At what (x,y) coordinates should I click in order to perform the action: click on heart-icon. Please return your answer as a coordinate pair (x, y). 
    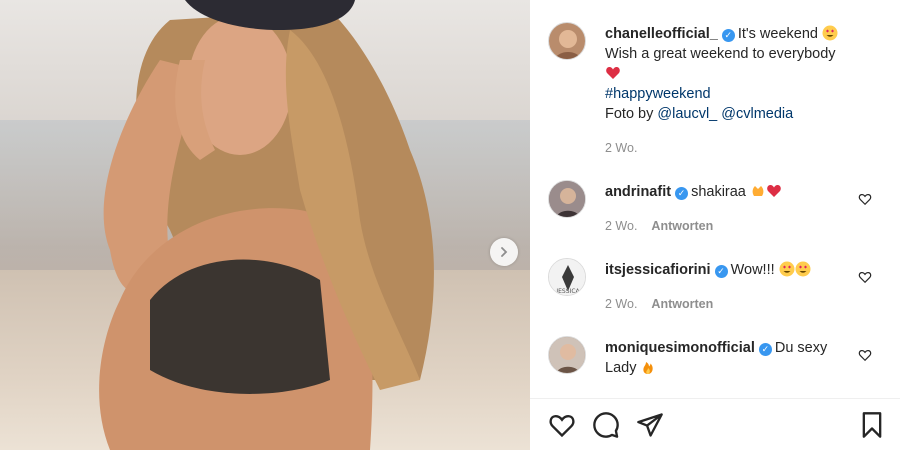
    Looking at the image, I should click on (562, 425).